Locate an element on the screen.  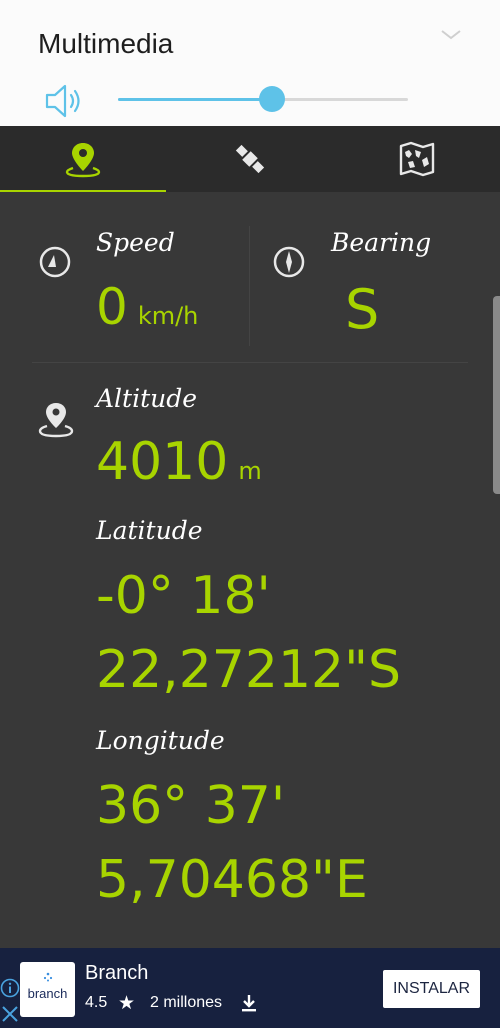
latitude-degrees-minutes: -0° 18' is located at coordinates (183, 596).